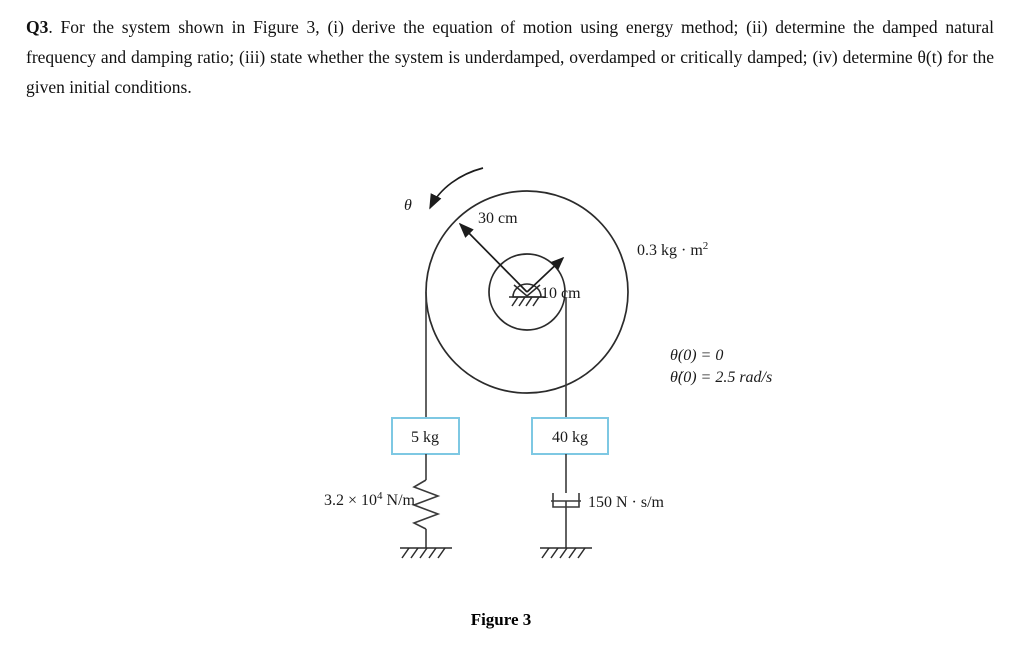  I want to click on right-mass-label: 40 kg, so click(570, 437).